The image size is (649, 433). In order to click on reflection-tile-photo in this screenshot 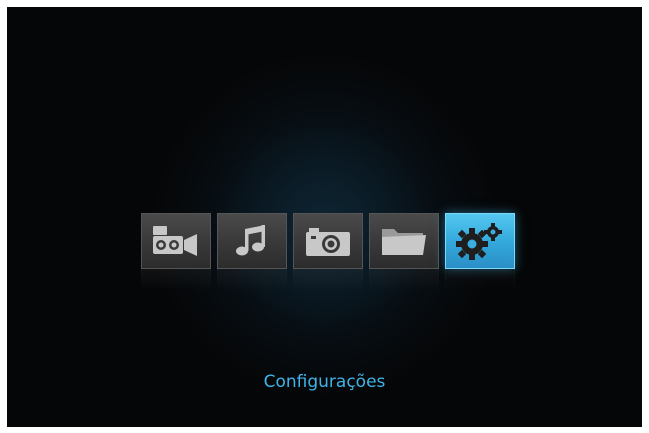, I will do `click(328, 280)`.